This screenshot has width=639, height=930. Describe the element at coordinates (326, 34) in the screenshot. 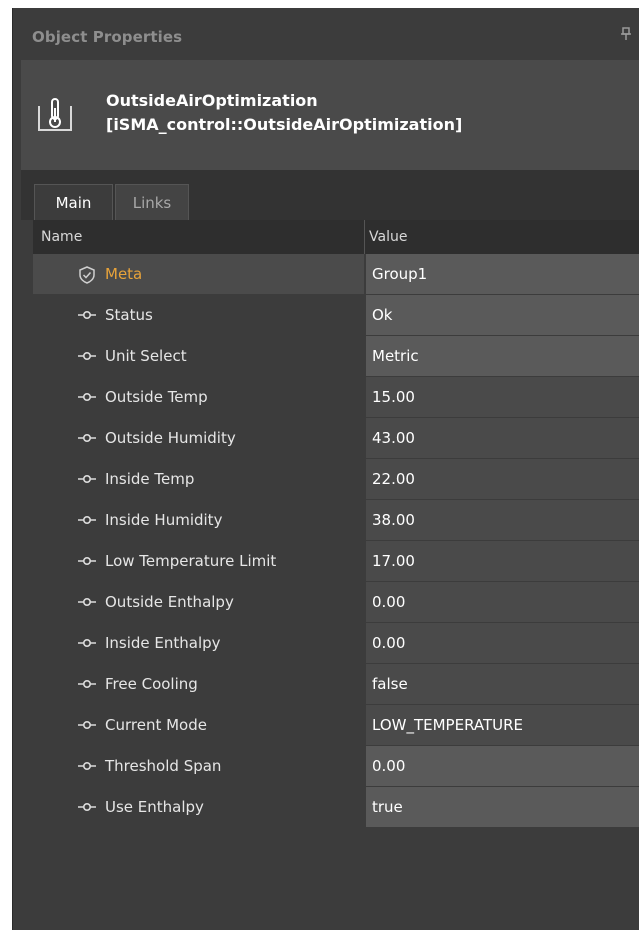

I see `panel-titlebar: Object Properties` at that location.